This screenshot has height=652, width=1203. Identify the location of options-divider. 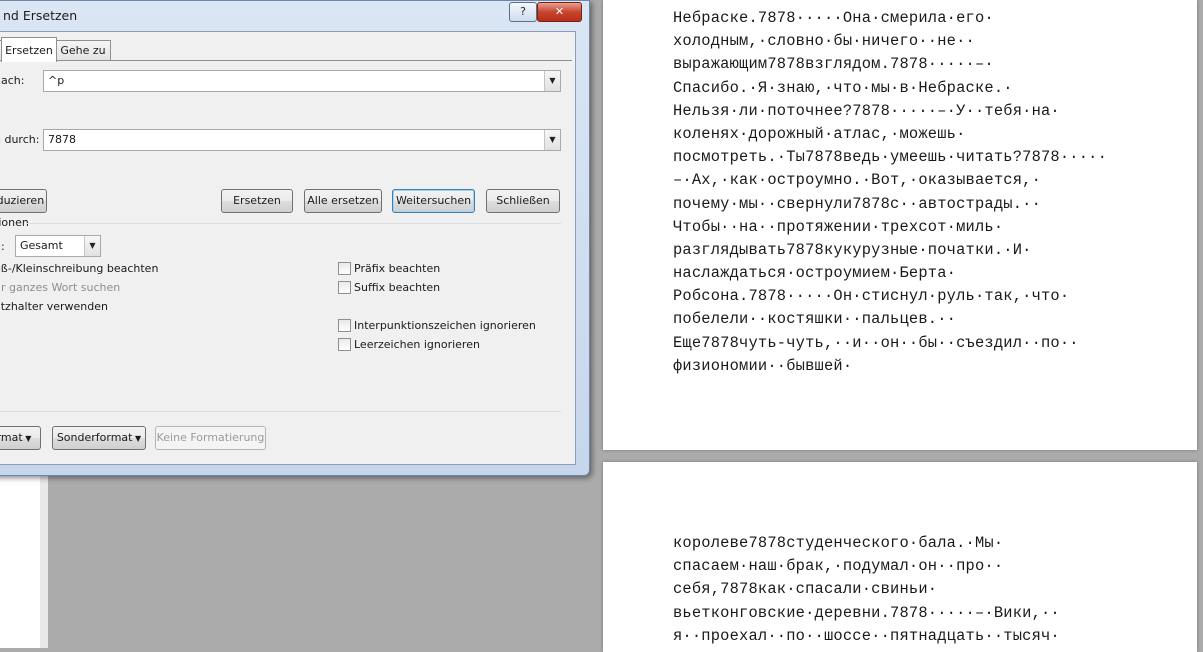
(294, 223).